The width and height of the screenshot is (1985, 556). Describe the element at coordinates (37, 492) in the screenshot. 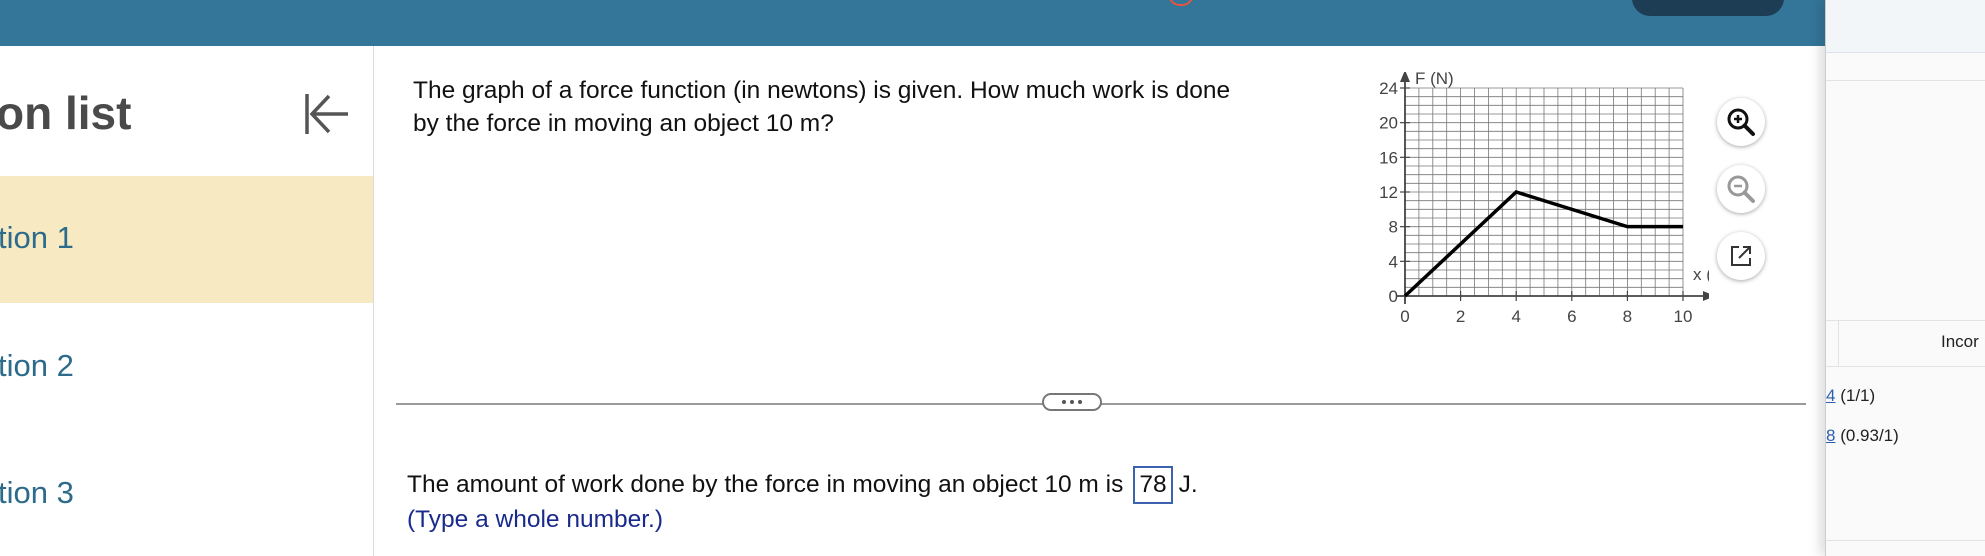

I see `question-item-label: tion 3` at that location.